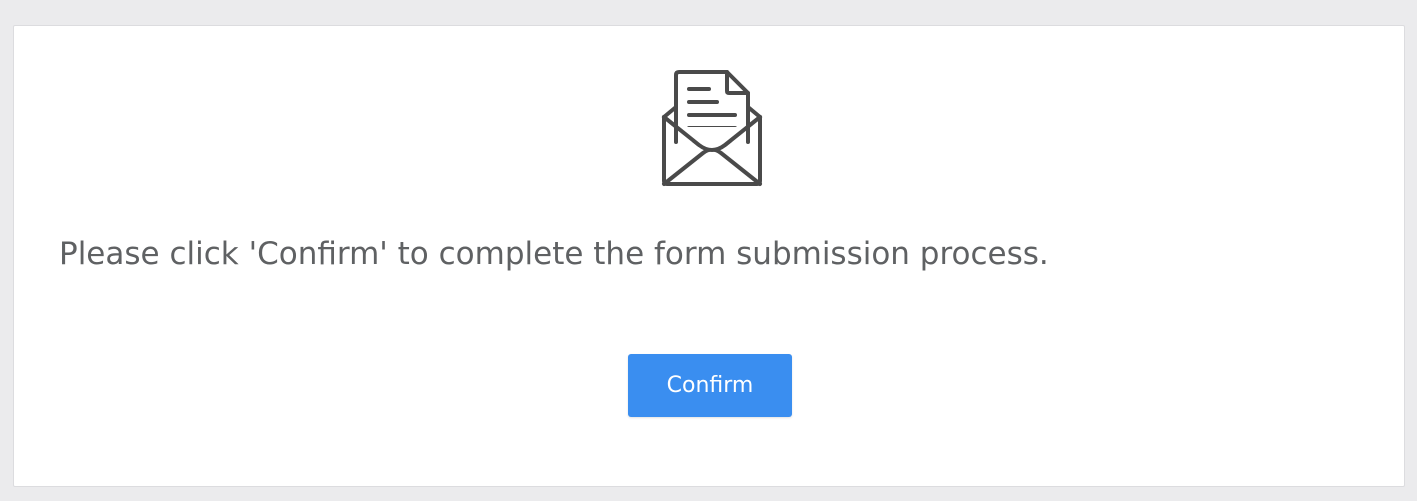 The width and height of the screenshot is (1417, 501). What do you see at coordinates (710, 385) in the screenshot?
I see `confirm-button: Confirm` at bounding box center [710, 385].